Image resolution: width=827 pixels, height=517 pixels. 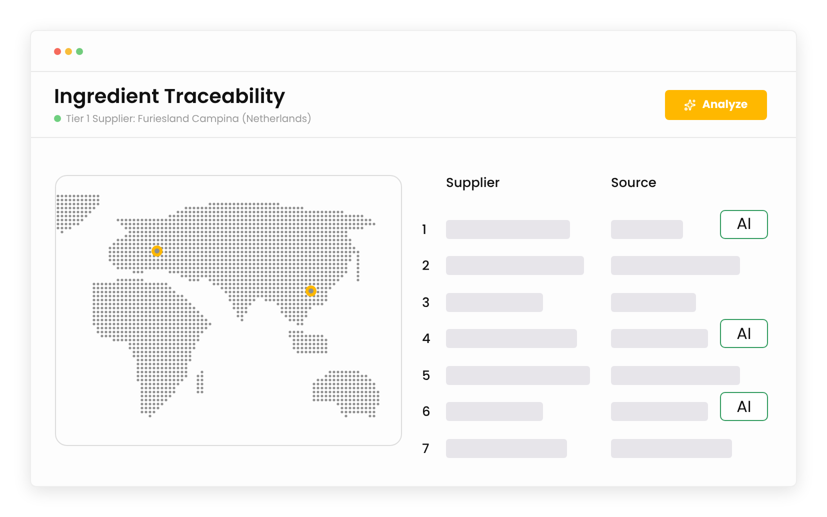 What do you see at coordinates (426, 448) in the screenshot?
I see `row-number: 7` at bounding box center [426, 448].